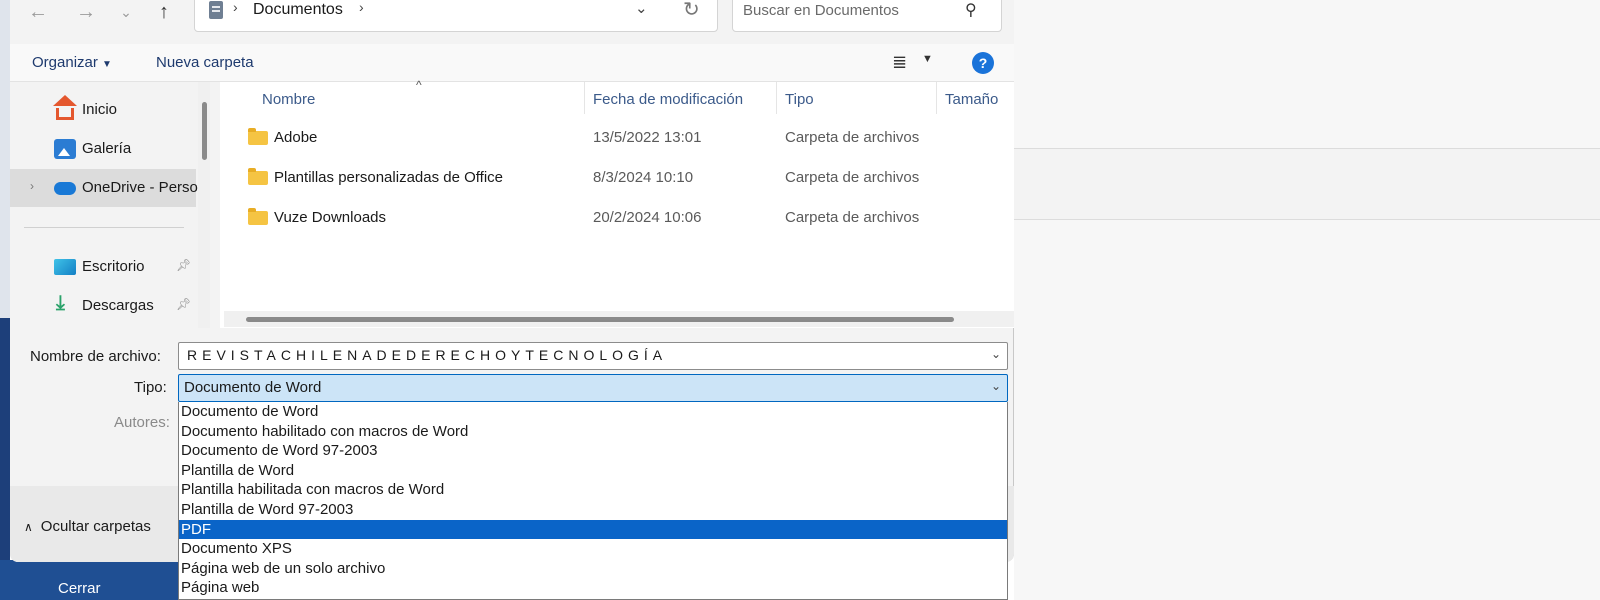 This screenshot has height=600, width=1600. I want to click on column-header-date-label: Fecha de modificación, so click(668, 99).